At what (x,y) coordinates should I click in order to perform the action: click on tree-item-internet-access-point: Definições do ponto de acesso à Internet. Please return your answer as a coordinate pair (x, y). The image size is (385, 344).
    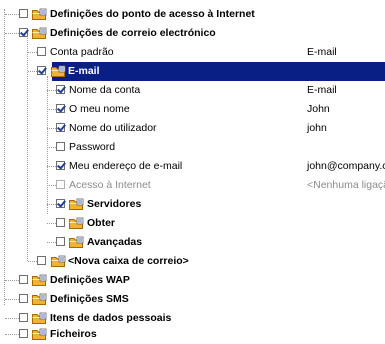
    Looking at the image, I should click on (192, 14).